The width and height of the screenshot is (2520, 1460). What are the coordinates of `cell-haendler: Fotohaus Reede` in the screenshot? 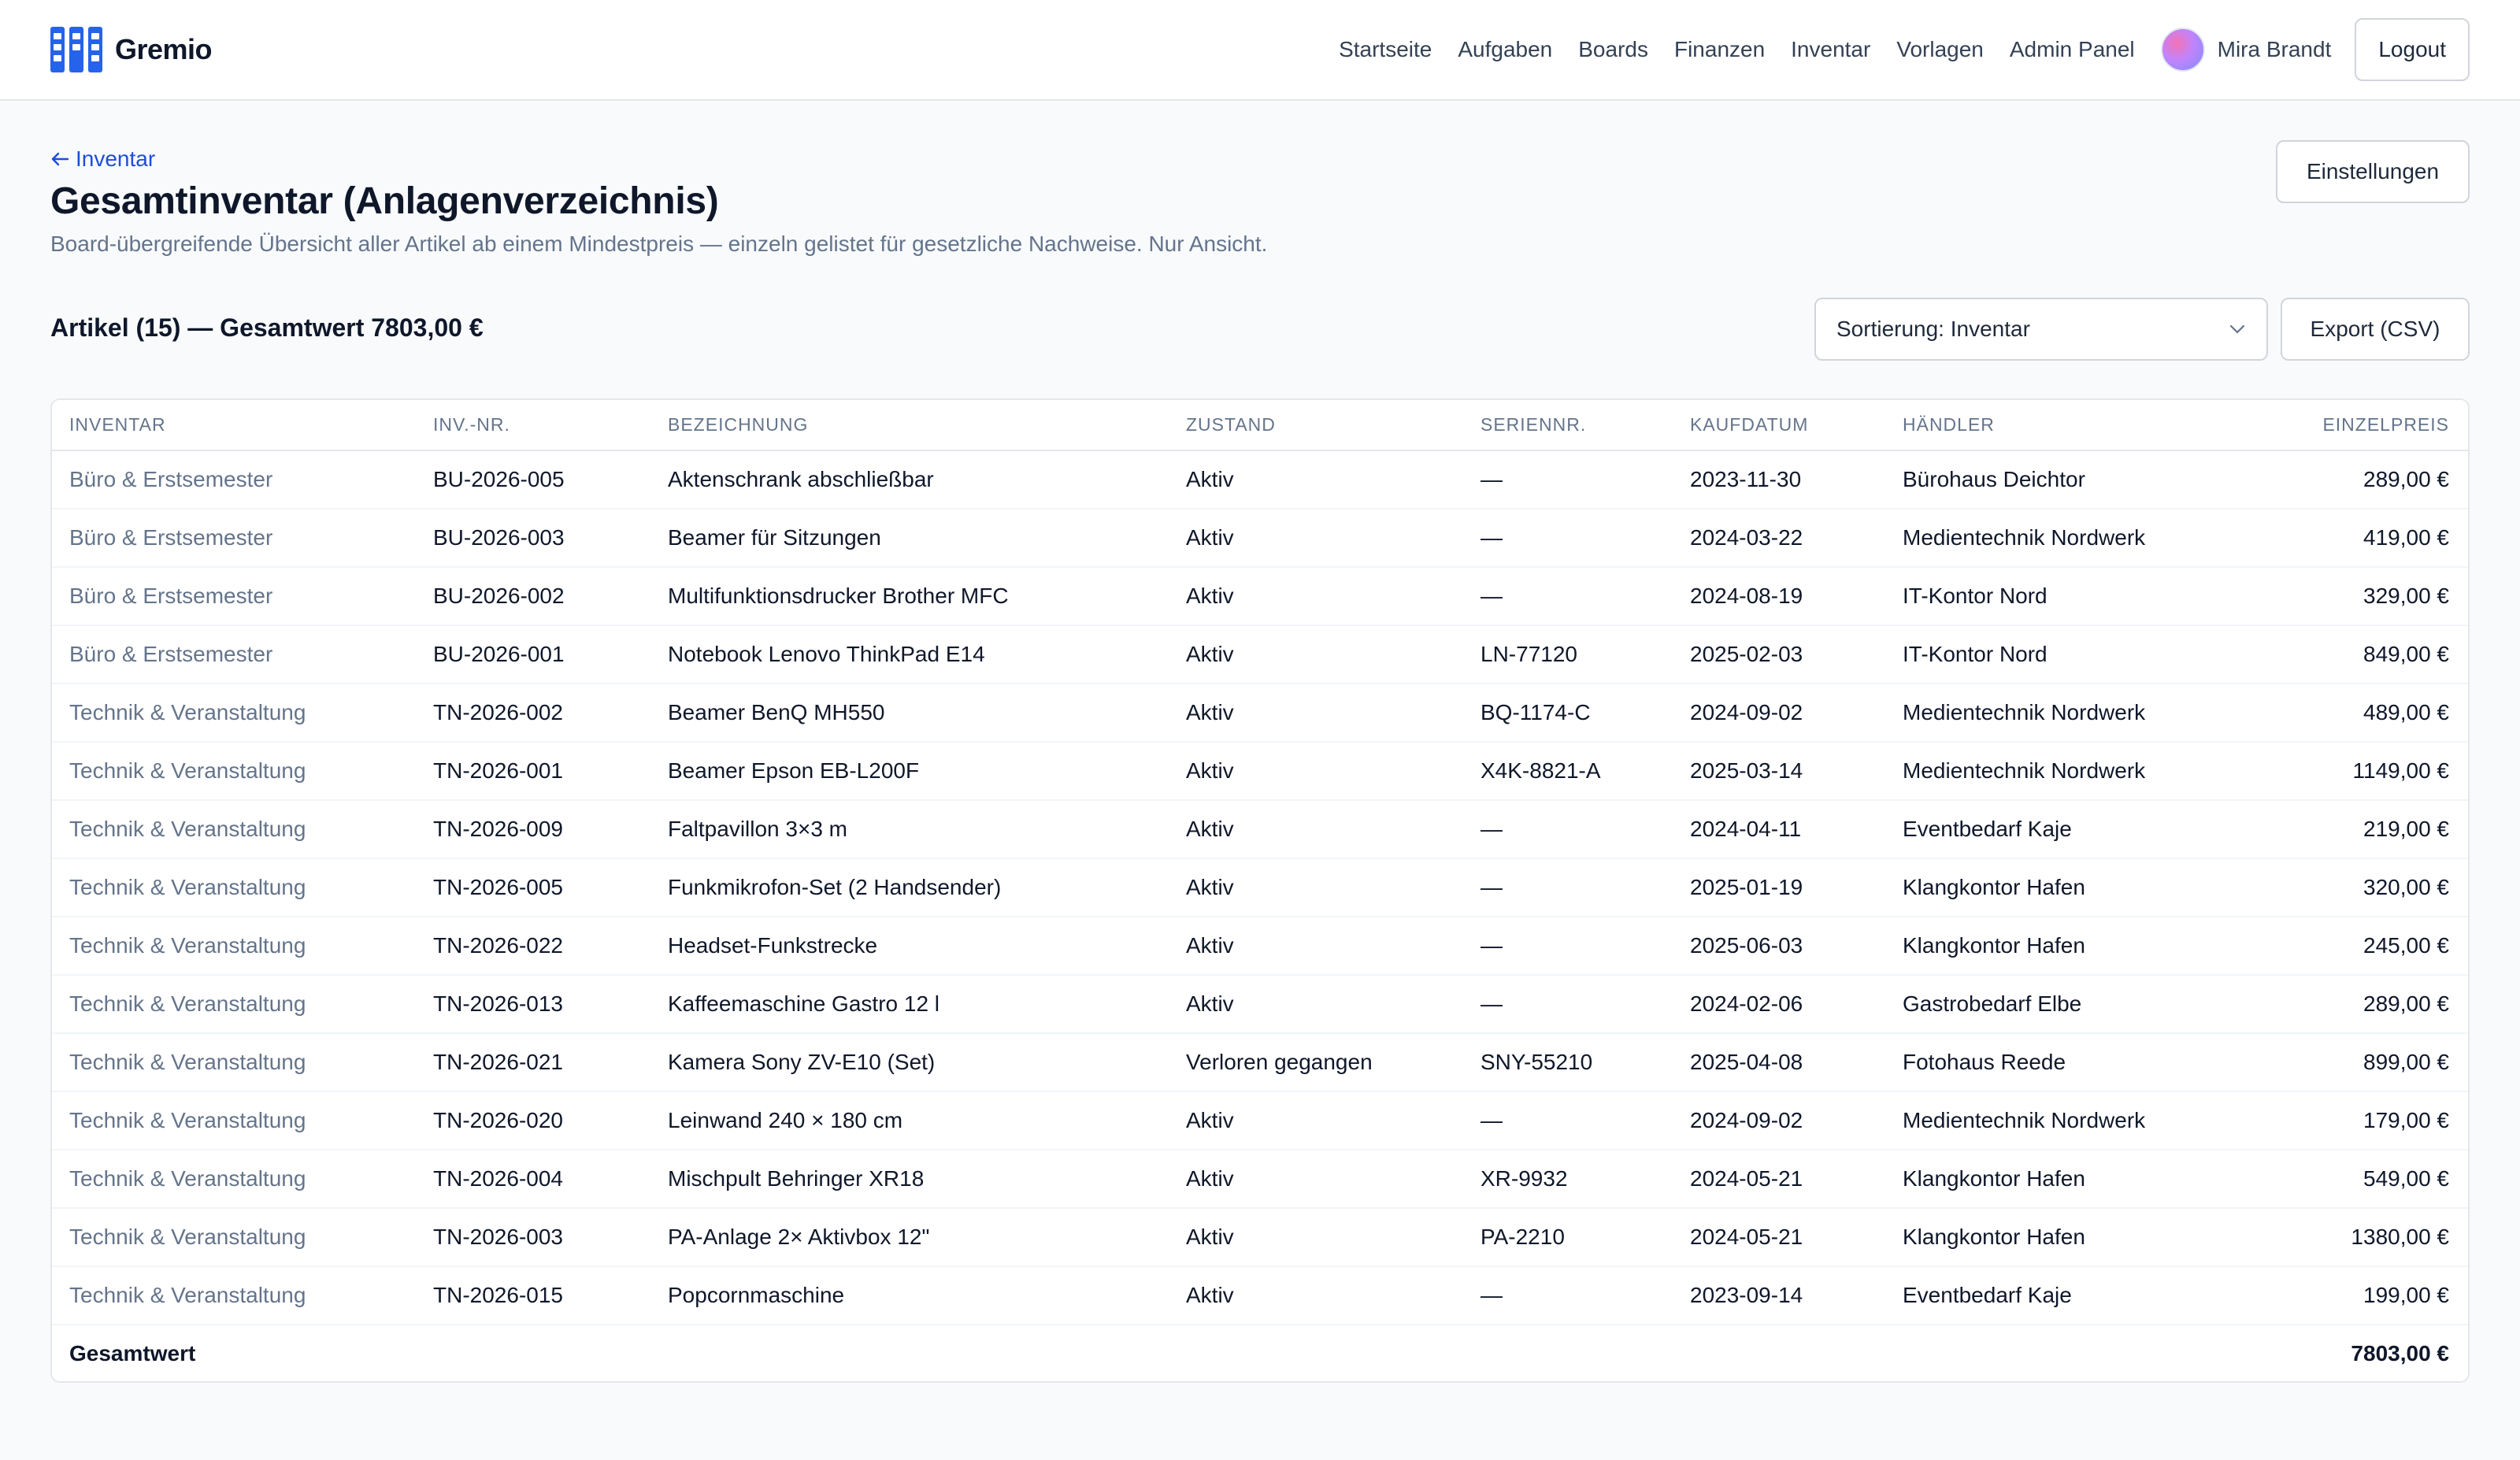 It's located at (2072, 1062).